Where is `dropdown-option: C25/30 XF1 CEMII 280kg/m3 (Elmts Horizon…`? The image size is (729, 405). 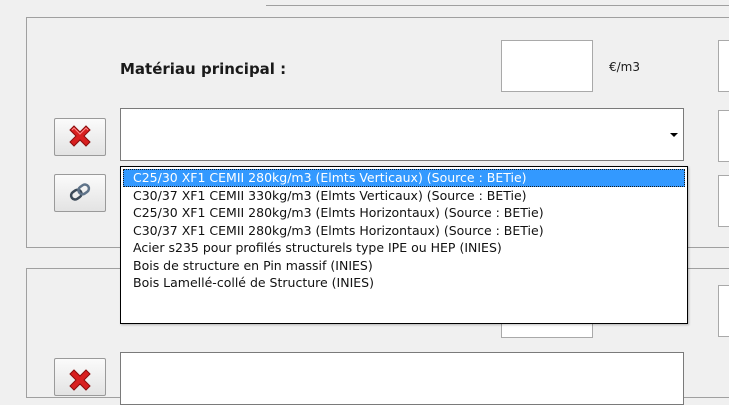 dropdown-option: C25/30 XF1 CEMII 280kg/m3 (Elmts Horizon… is located at coordinates (404, 213).